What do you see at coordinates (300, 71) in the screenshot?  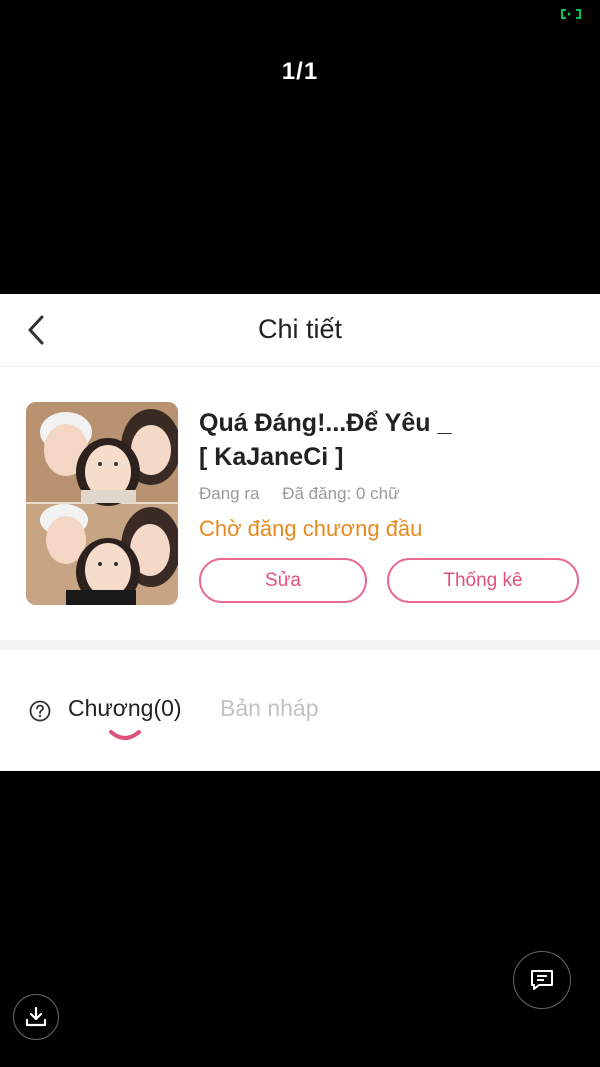 I see `page-counter: 1/1` at bounding box center [300, 71].